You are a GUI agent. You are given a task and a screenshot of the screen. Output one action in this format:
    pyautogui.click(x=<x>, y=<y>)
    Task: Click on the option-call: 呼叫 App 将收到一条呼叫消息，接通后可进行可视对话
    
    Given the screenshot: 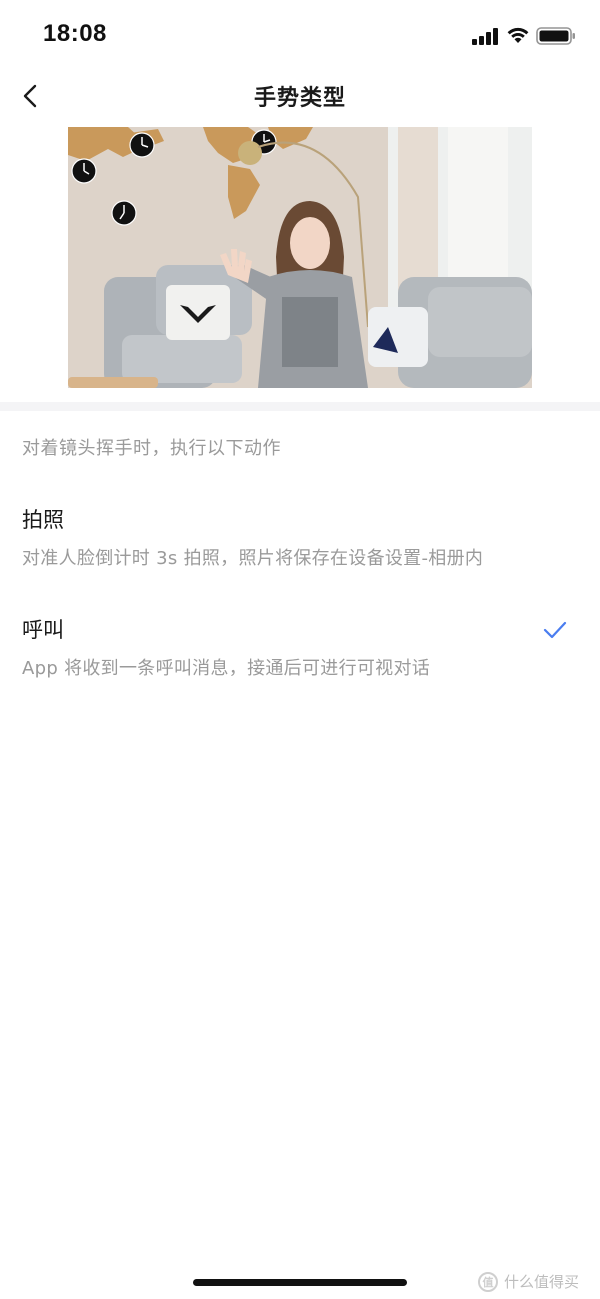 What is the action you would take?
    pyautogui.click(x=300, y=664)
    